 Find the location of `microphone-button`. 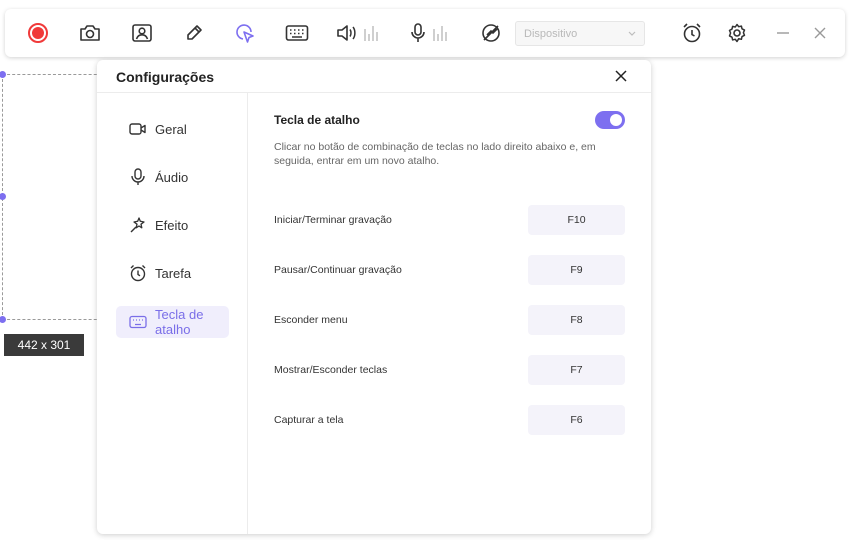

microphone-button is located at coordinates (434, 33).